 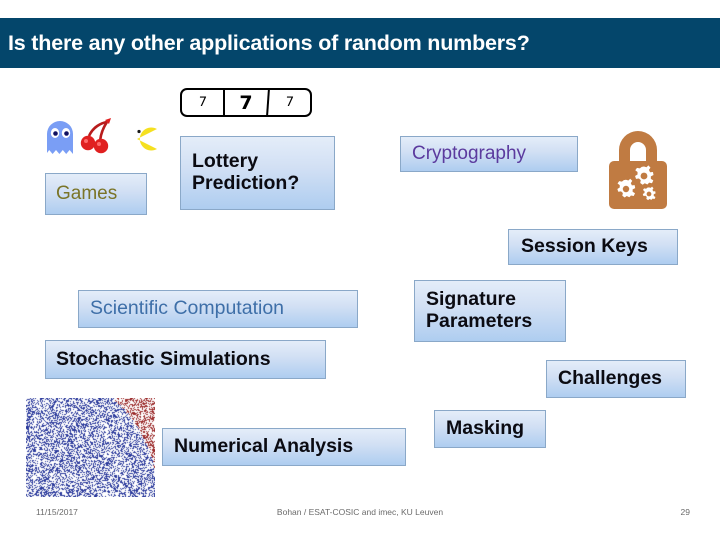 I want to click on cherries-icon, so click(x=95, y=136).